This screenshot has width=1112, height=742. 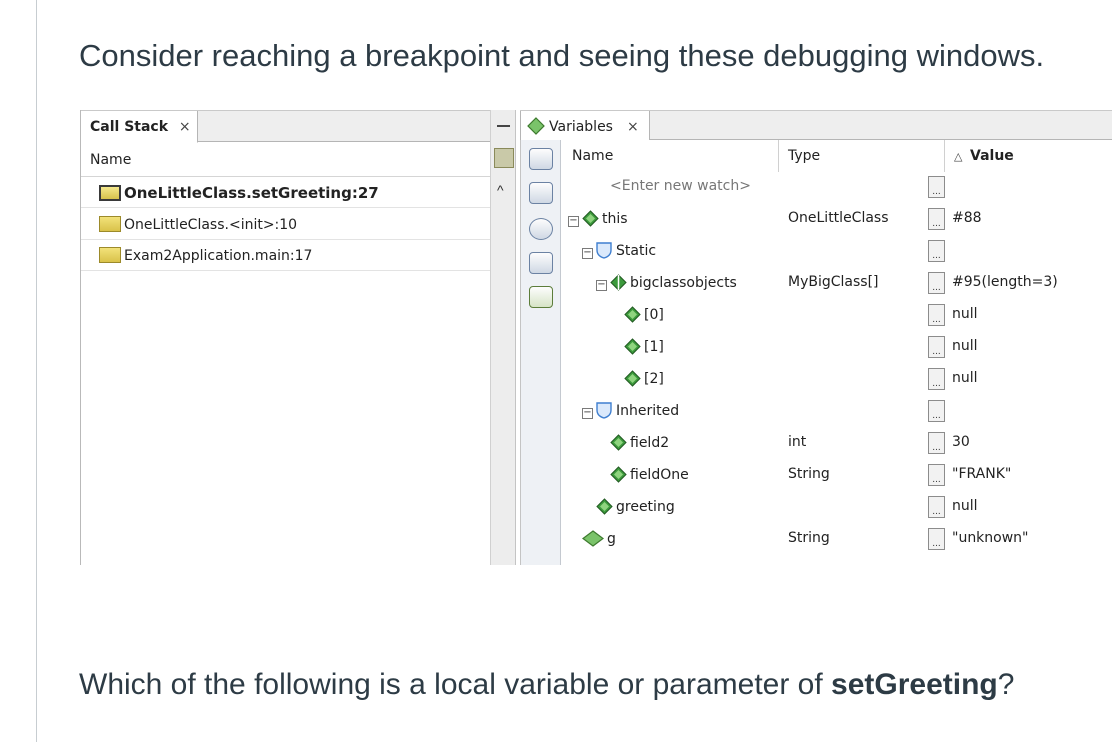 What do you see at coordinates (503, 337) in the screenshot?
I see `call-stack-side-column: ^` at bounding box center [503, 337].